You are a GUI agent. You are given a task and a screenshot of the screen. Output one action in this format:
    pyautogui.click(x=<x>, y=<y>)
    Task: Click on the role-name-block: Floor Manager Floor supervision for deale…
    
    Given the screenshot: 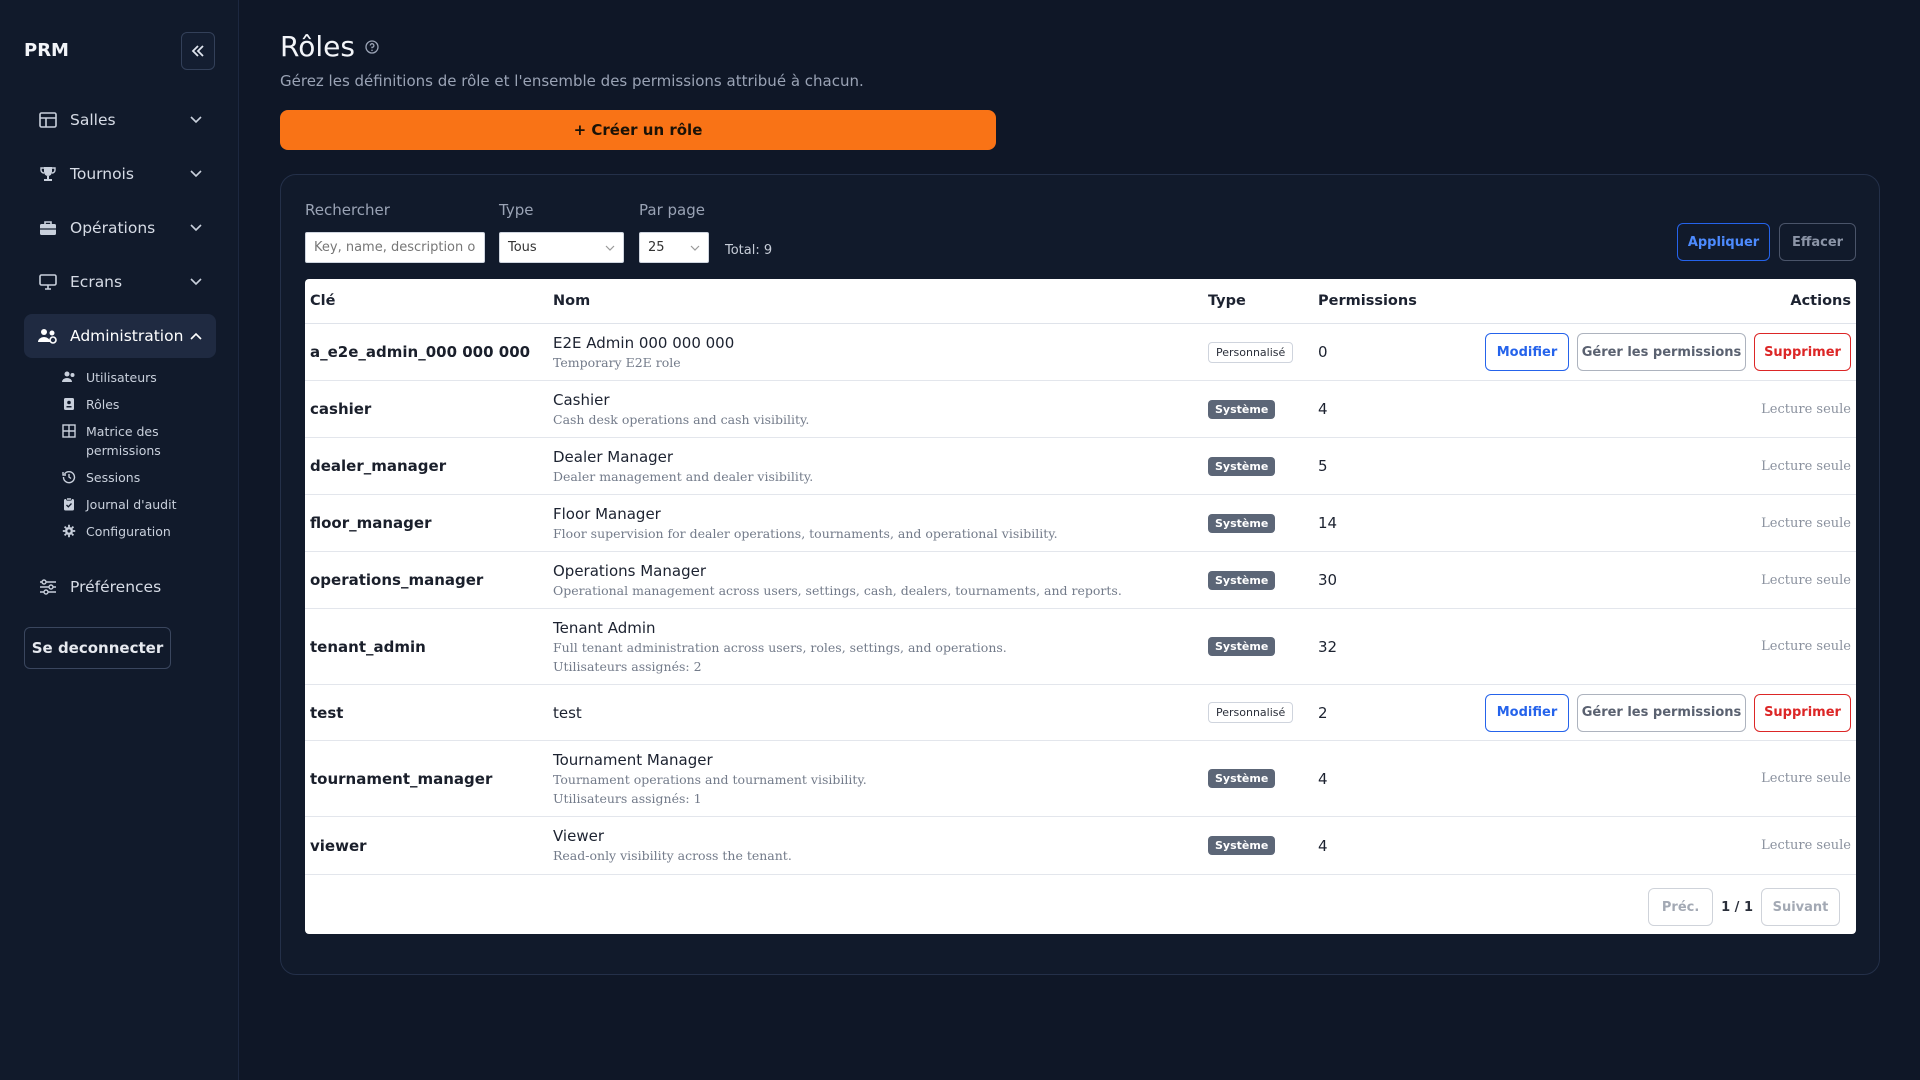 What is the action you would take?
    pyautogui.click(x=805, y=523)
    